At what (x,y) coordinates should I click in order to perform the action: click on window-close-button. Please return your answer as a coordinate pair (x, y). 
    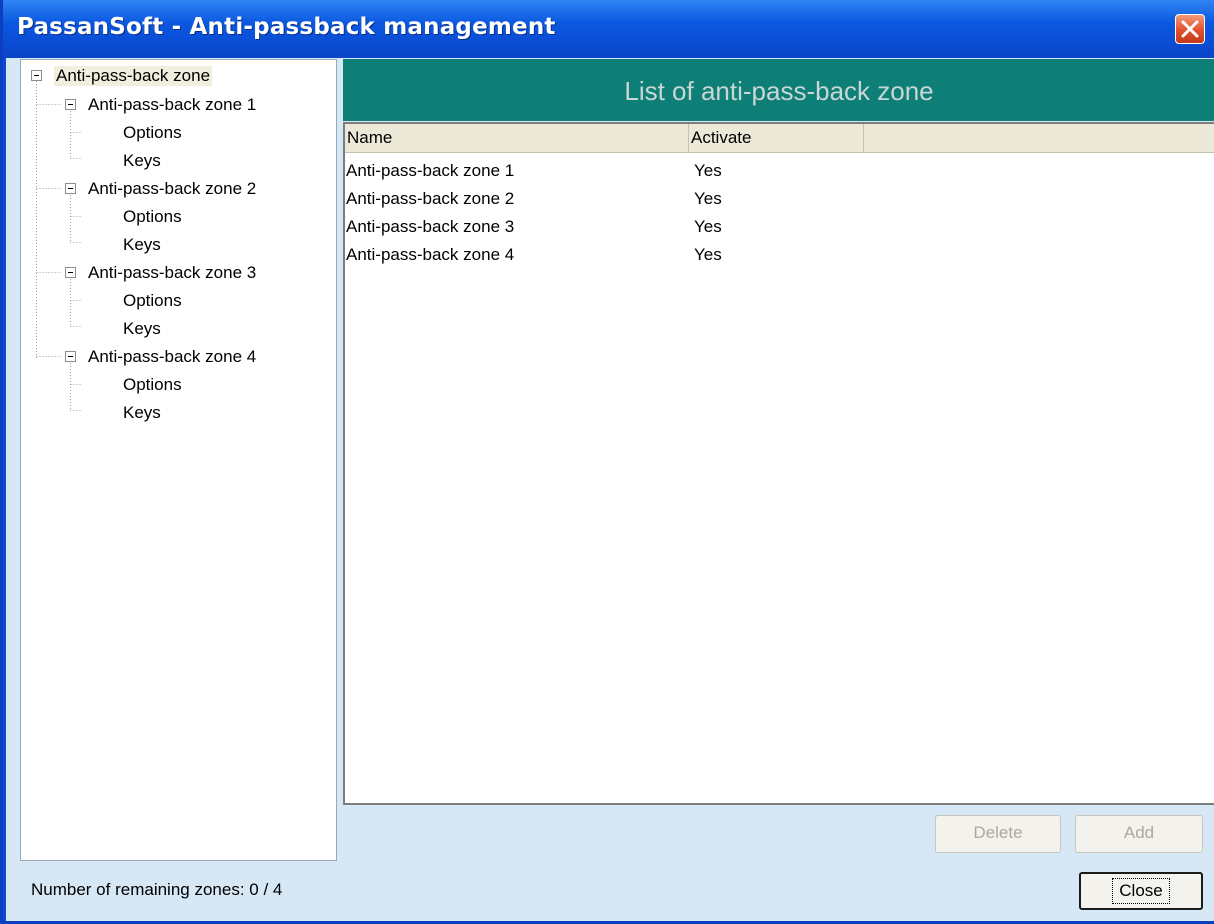
    Looking at the image, I should click on (1190, 29).